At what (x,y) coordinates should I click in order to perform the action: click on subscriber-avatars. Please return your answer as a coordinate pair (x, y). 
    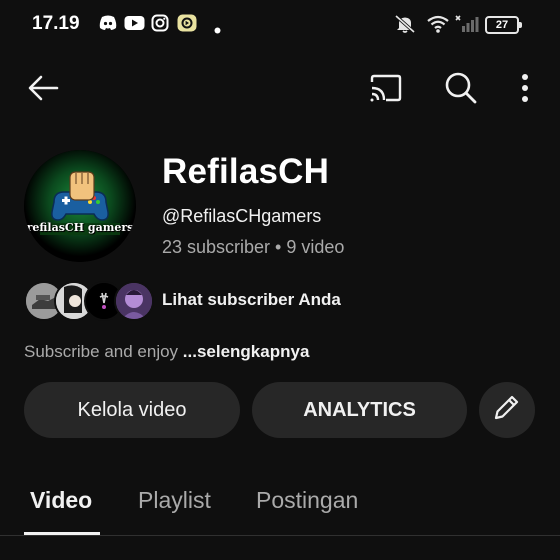
    Looking at the image, I should click on (89, 301).